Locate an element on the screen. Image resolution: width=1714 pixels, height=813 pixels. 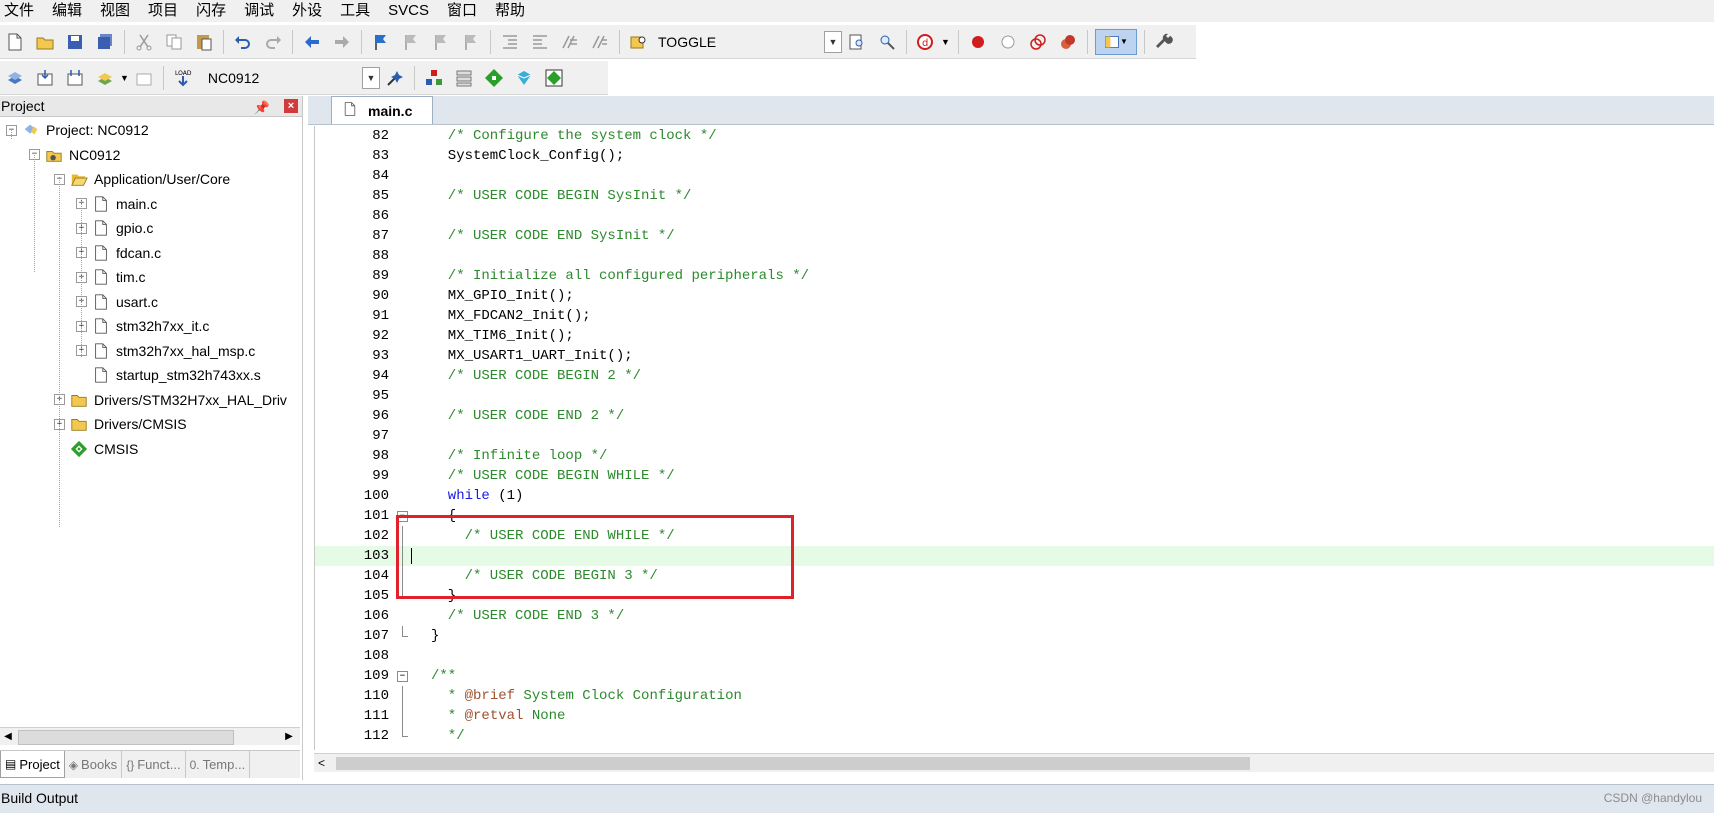
menu-item: 文件 is located at coordinates (21, 11).